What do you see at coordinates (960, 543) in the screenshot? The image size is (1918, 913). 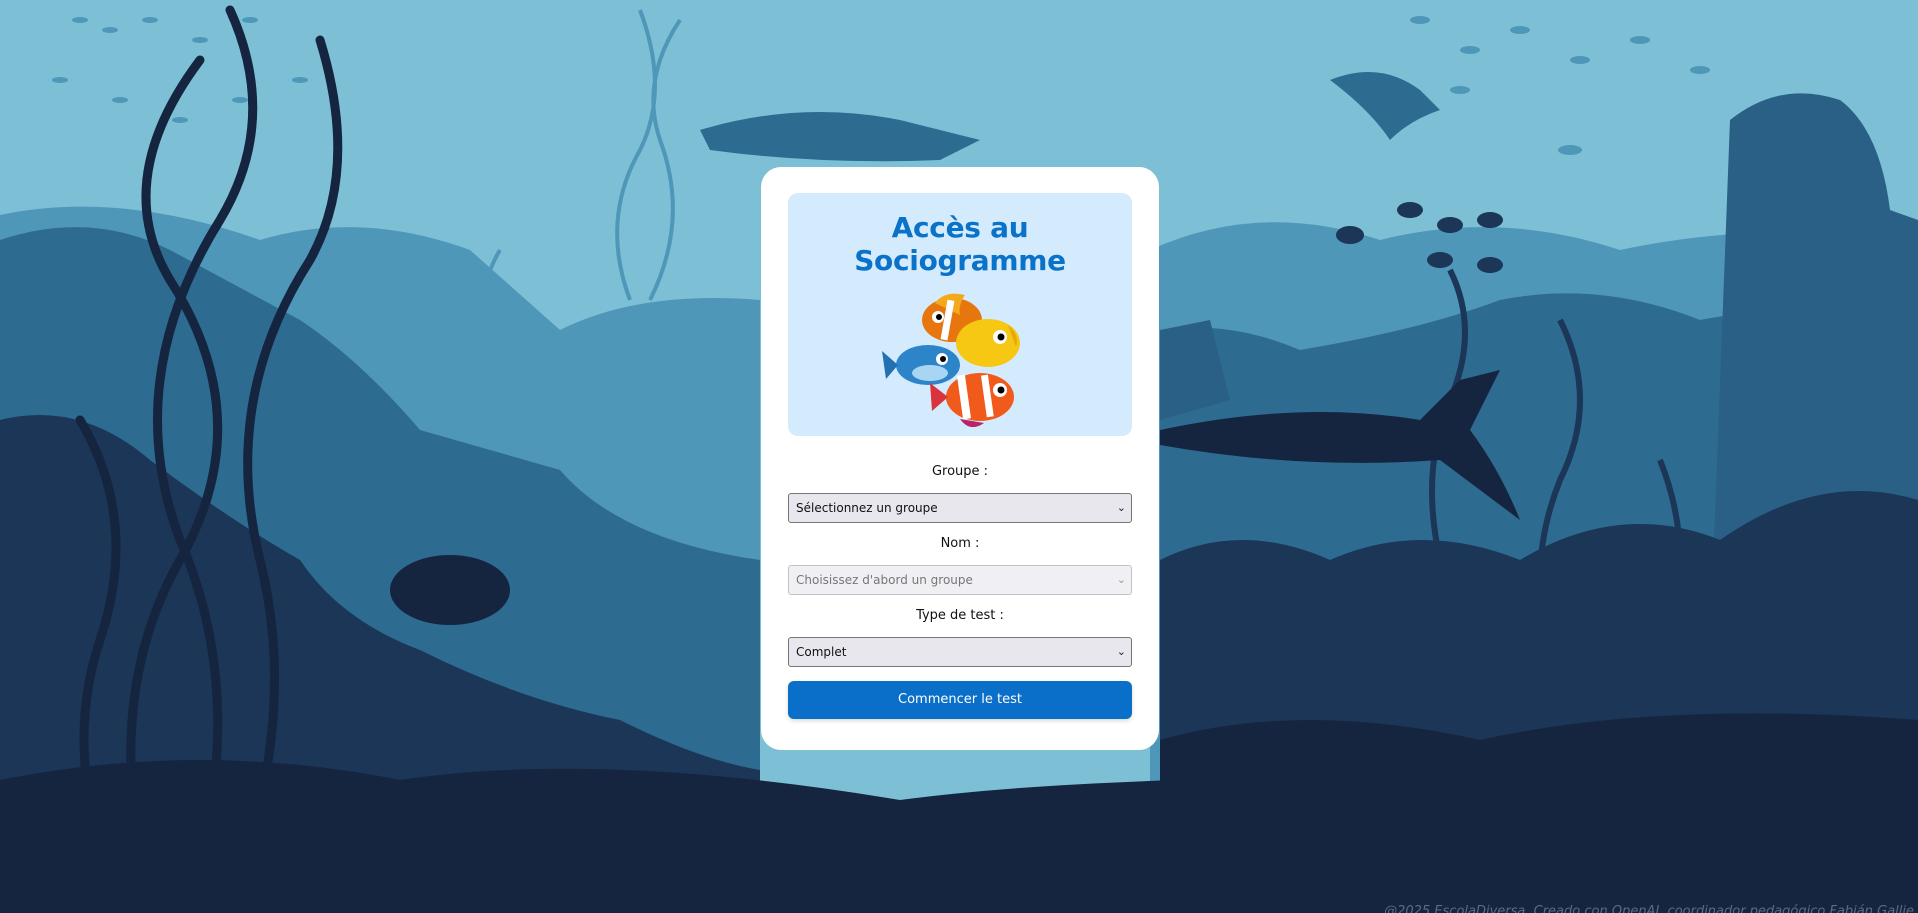 I see `name-label: Nom :` at bounding box center [960, 543].